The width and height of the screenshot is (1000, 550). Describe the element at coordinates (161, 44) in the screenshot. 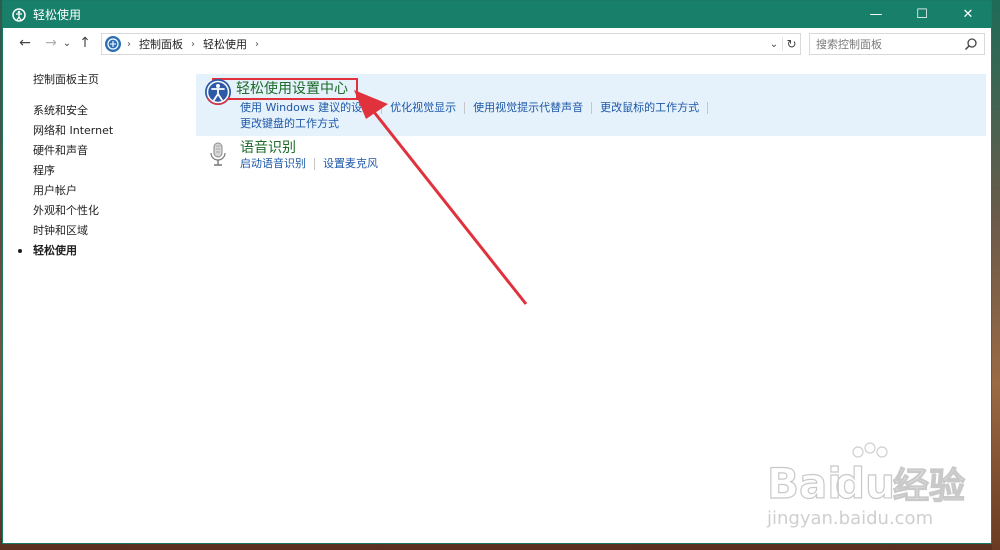

I see `breadcrumb-control-panel: 控制面板` at that location.